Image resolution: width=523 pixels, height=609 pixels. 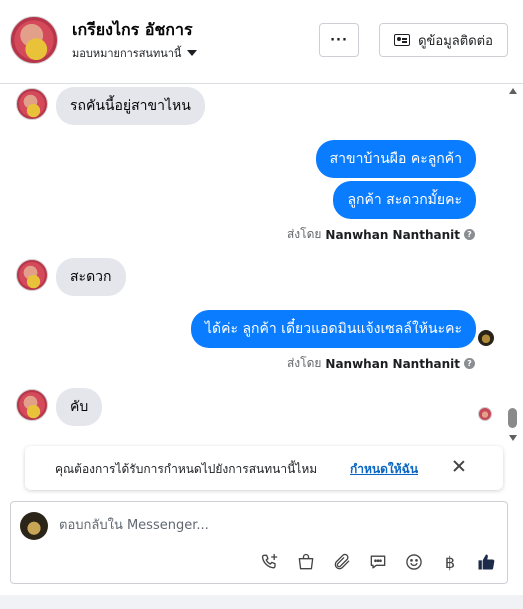 What do you see at coordinates (274, 525) in the screenshot?
I see `reply-input` at bounding box center [274, 525].